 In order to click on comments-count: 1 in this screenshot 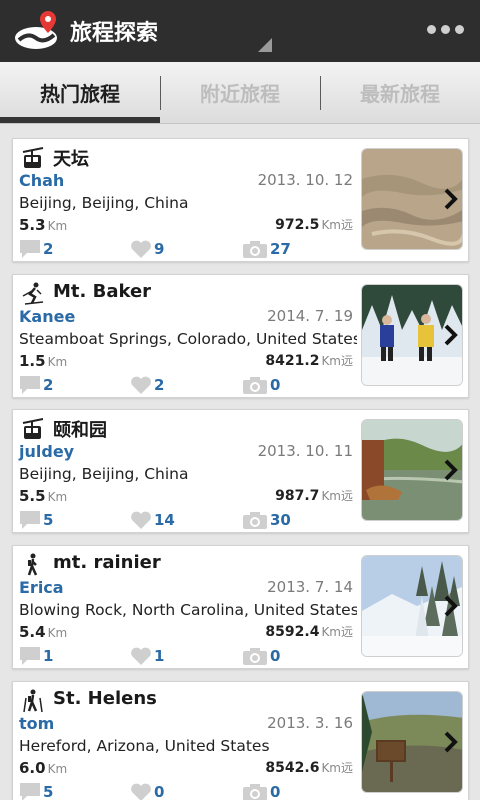, I will do `click(36, 656)`.